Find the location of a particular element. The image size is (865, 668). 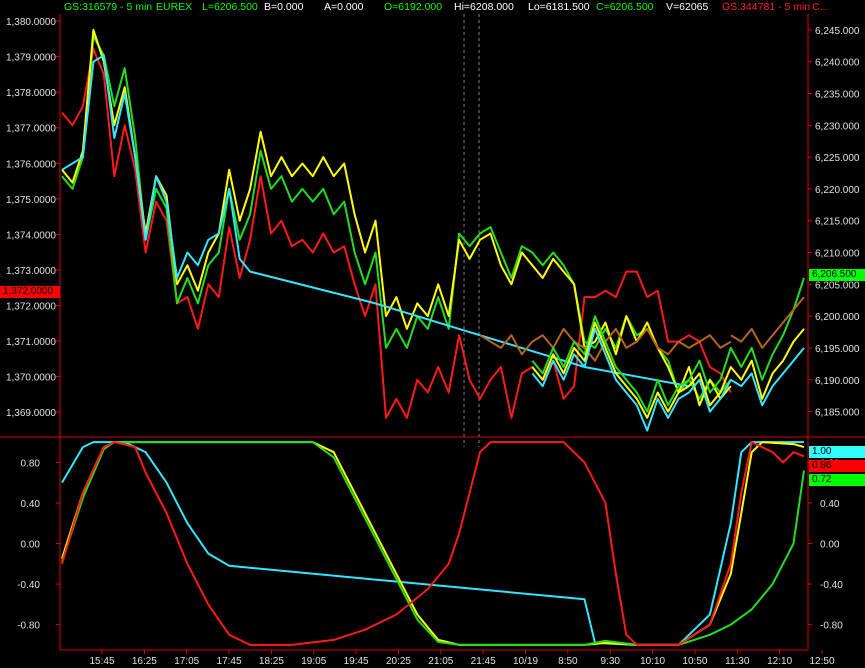

header-field: V=62065 is located at coordinates (687, 7).